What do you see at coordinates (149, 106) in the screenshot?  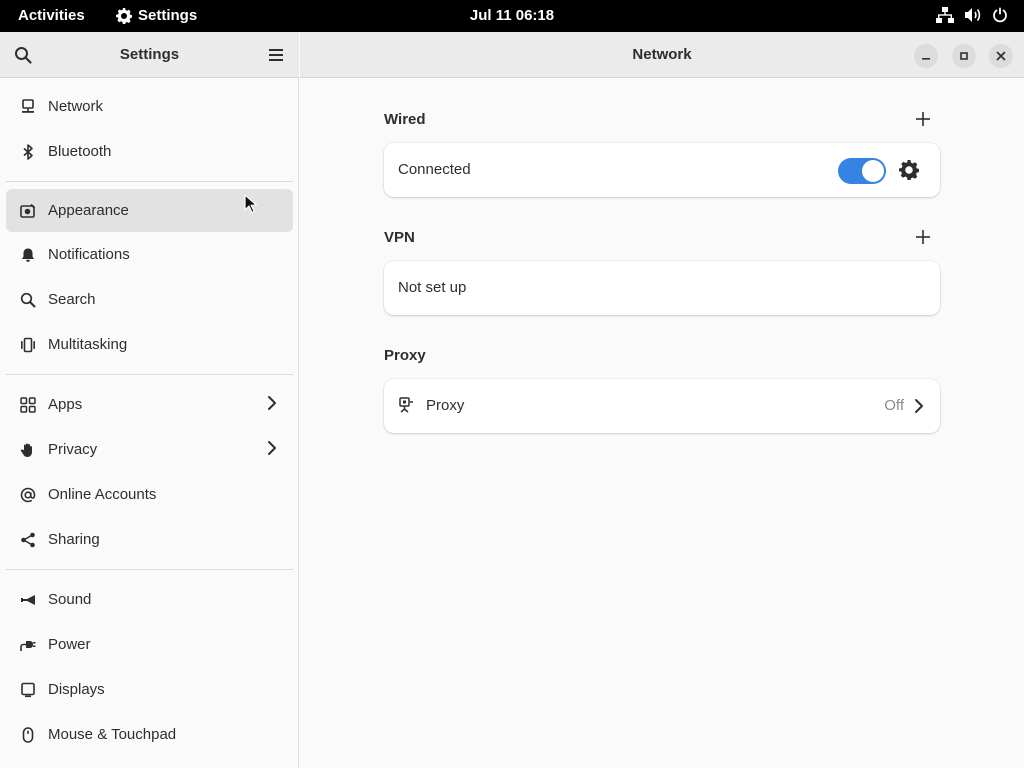 I see `sidebar-item-network: Network` at bounding box center [149, 106].